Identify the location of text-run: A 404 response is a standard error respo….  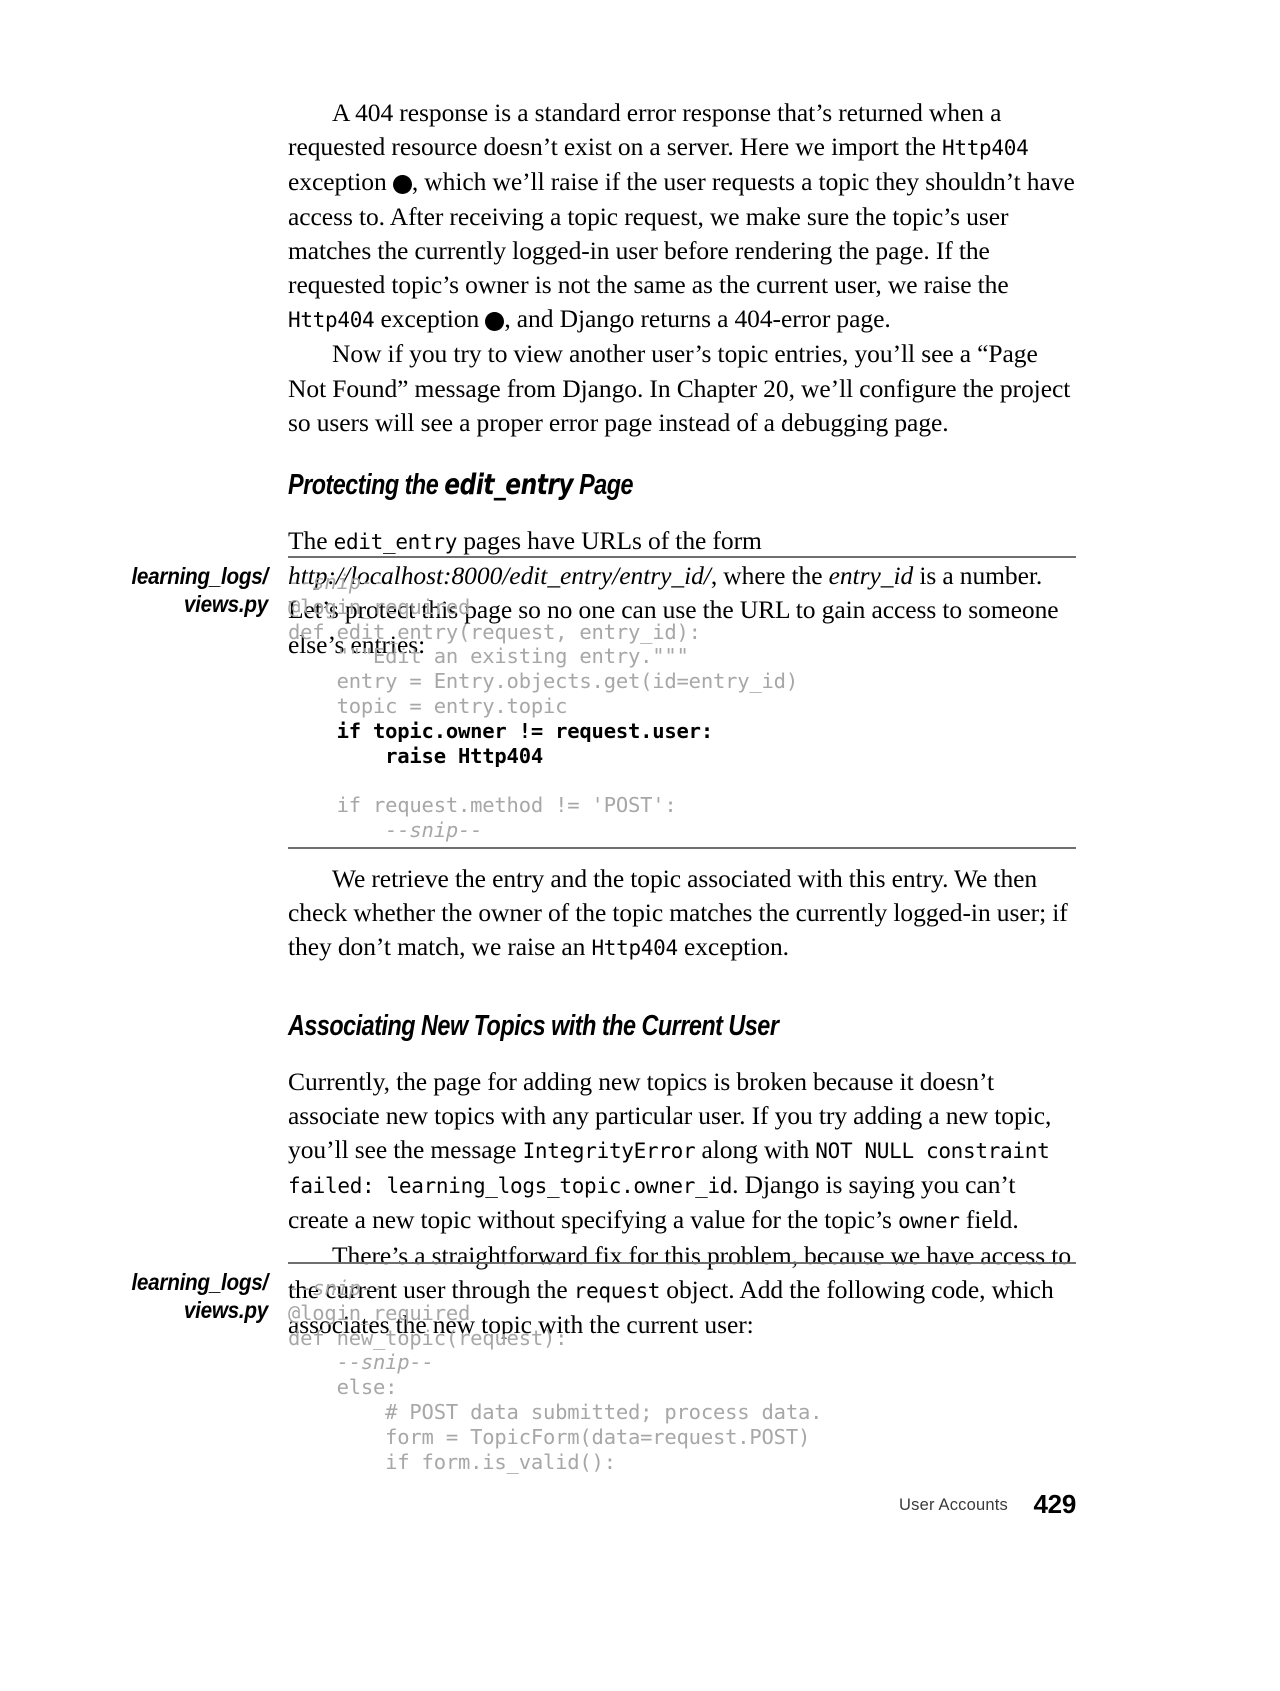
(645, 130).